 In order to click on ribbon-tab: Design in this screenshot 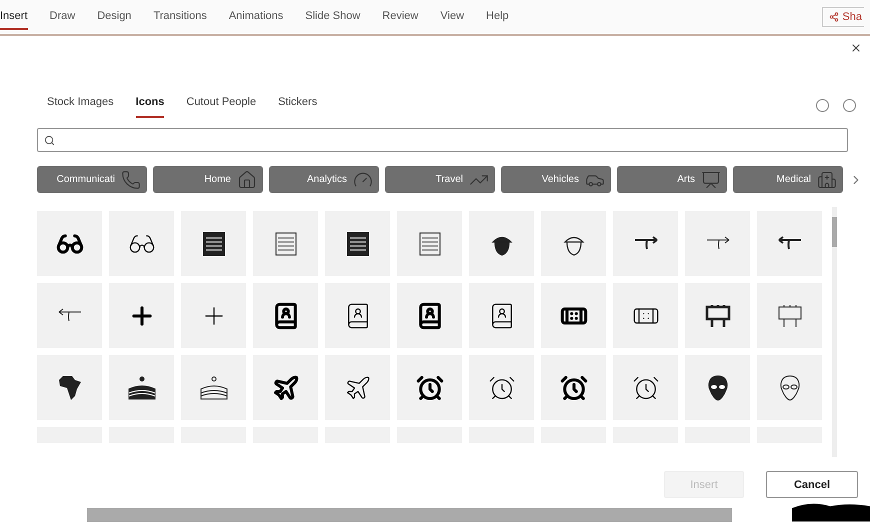, I will do `click(114, 17)`.